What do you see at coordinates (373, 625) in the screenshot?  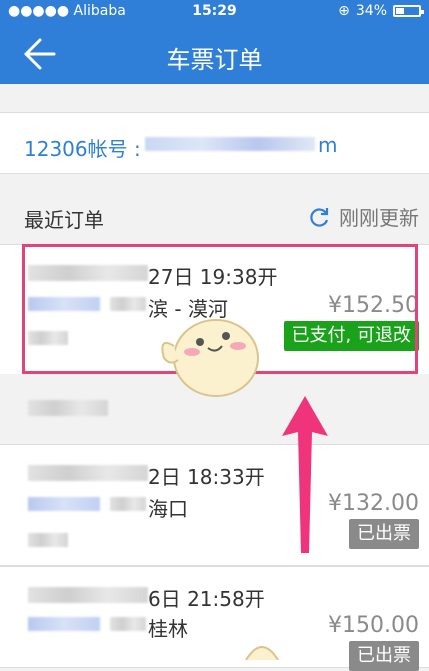 I see `order-price: ¥150.00` at bounding box center [373, 625].